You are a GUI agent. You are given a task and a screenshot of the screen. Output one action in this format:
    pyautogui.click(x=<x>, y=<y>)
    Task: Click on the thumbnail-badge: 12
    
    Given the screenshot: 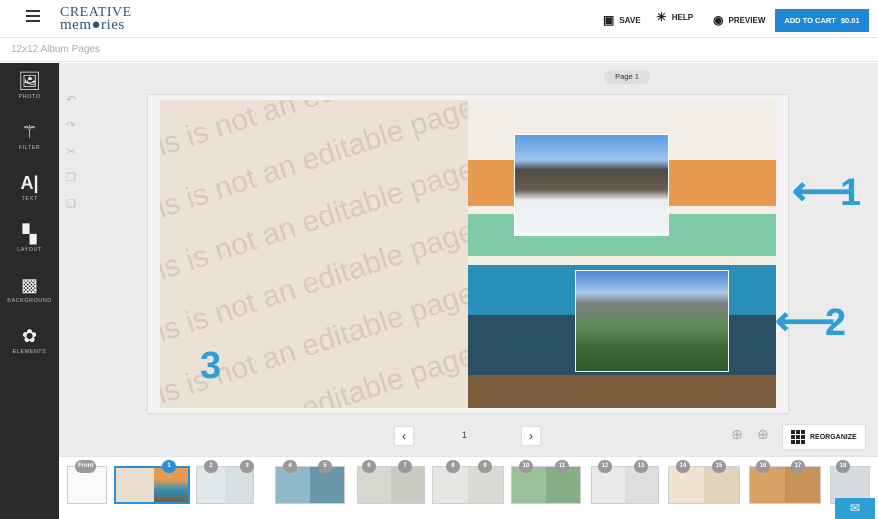 What is the action you would take?
    pyautogui.click(x=605, y=466)
    